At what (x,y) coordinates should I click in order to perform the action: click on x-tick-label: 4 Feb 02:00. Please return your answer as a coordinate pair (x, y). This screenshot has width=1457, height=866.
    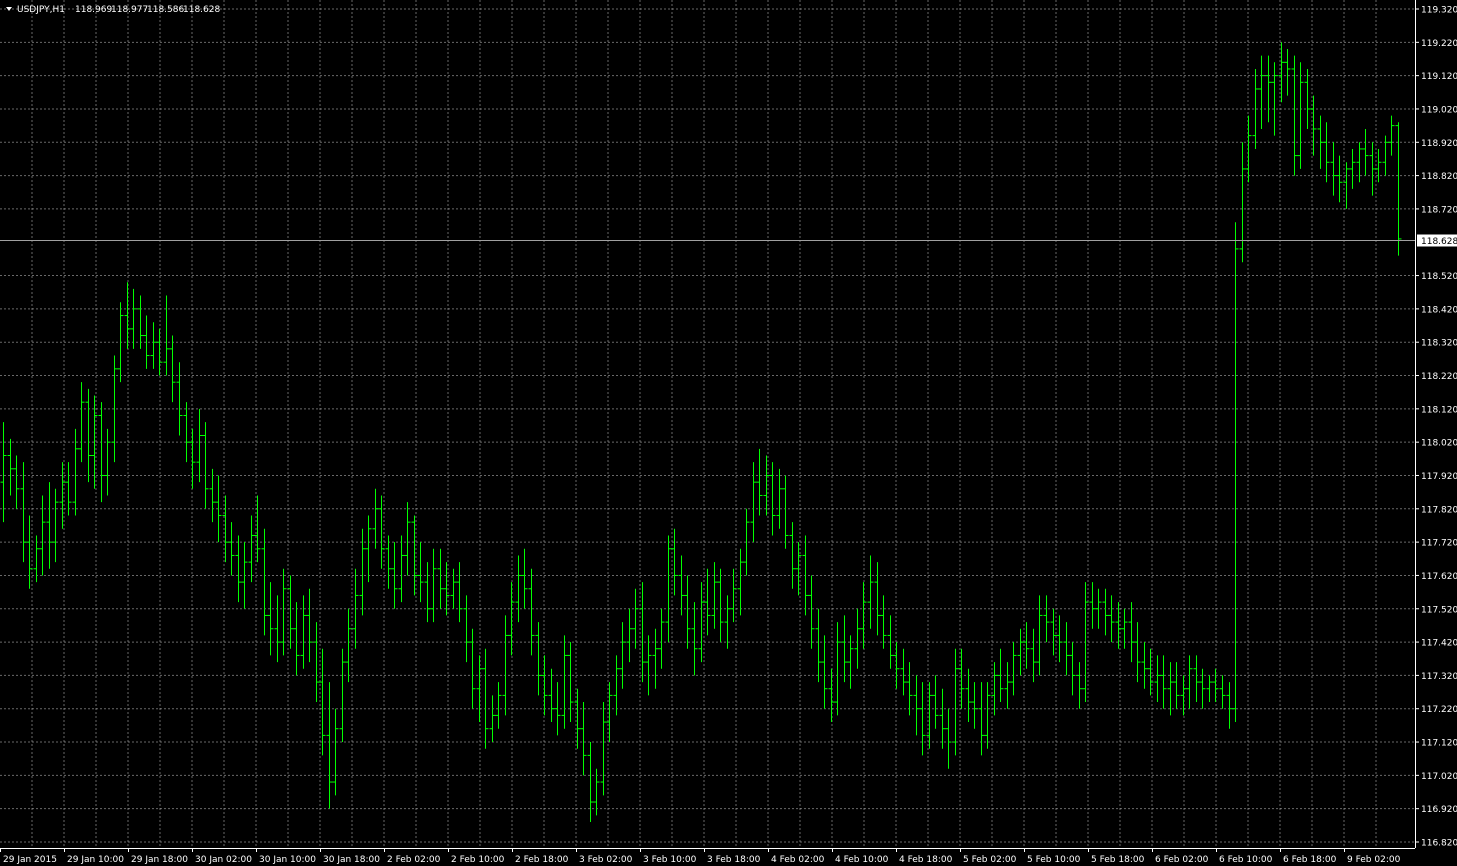
    Looking at the image, I should click on (798, 860).